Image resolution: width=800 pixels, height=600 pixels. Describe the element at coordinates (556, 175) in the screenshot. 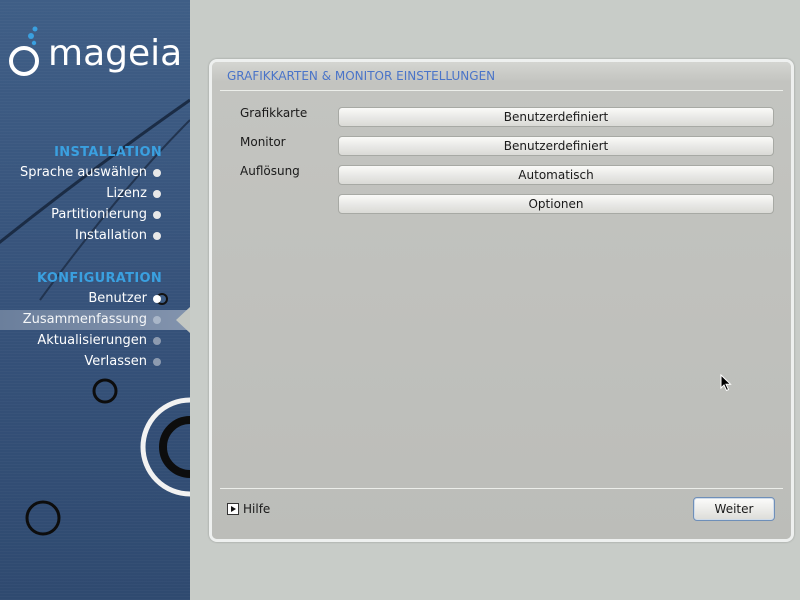

I see `resolution-button: Automatisch` at that location.